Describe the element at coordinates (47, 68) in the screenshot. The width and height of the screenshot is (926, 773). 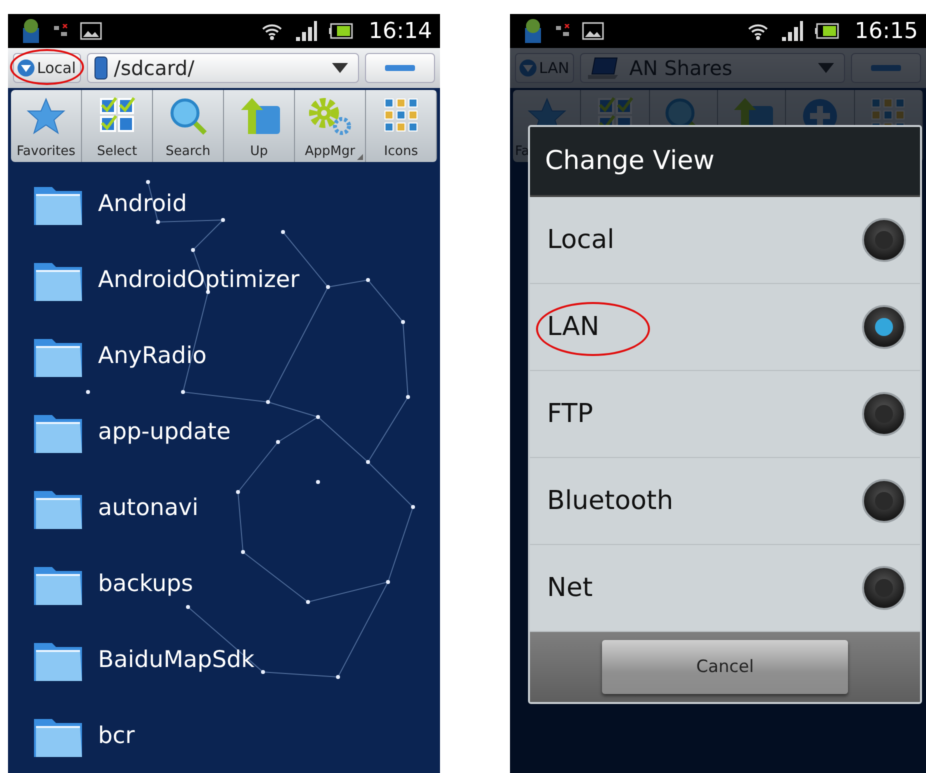
I see `location-button: Local` at that location.